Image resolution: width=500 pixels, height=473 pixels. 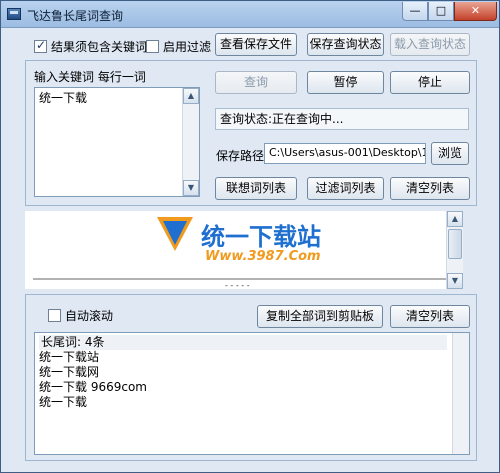 What do you see at coordinates (237, 285) in the screenshot?
I see `banner-partial-text: - - - - -` at bounding box center [237, 285].